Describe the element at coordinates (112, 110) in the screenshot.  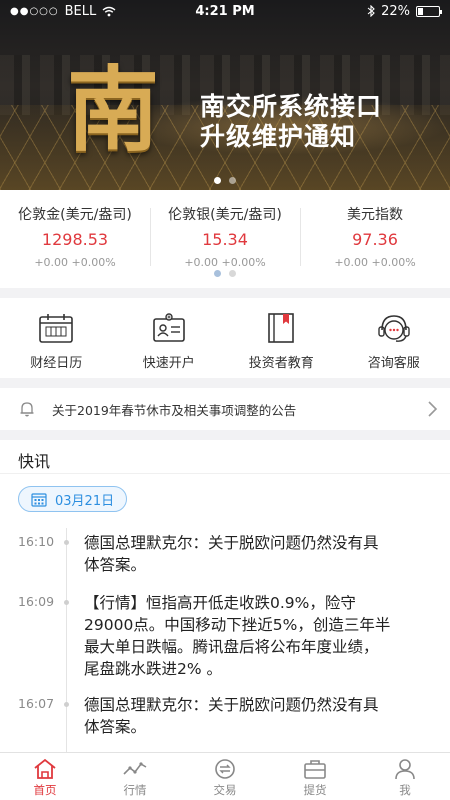
I see `banner-logo-char: 南` at that location.